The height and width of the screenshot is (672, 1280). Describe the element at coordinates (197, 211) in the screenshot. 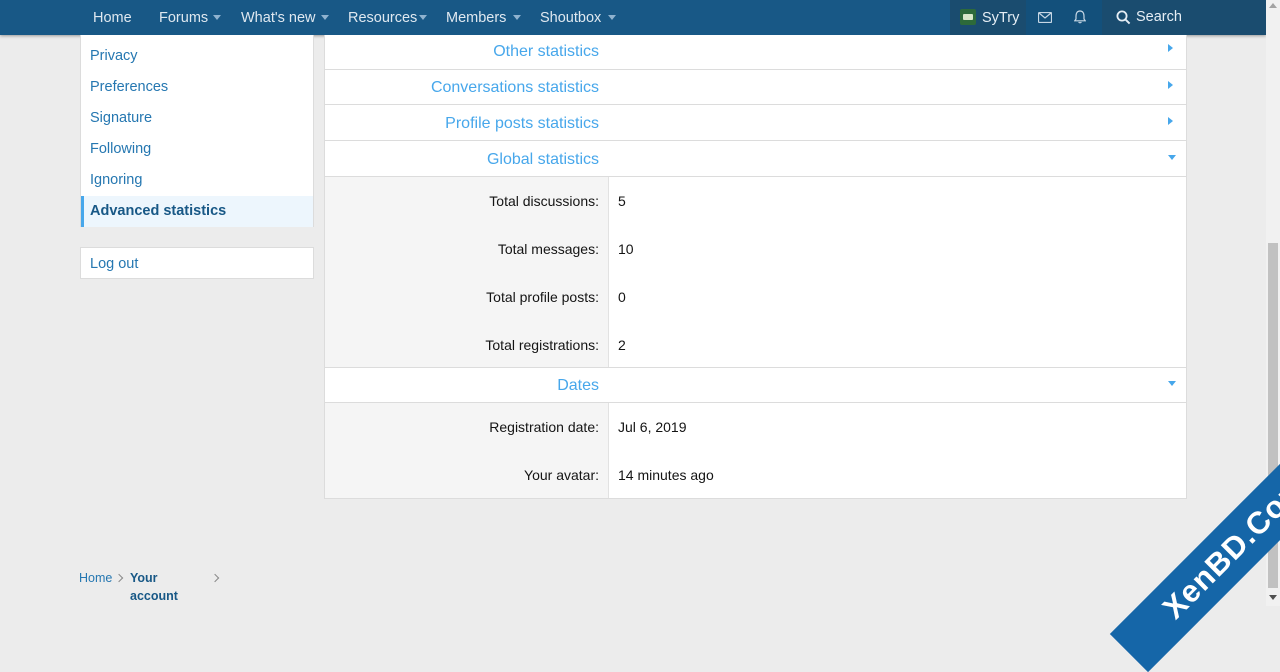

I see `sidebar-item-advanced-statistics: Advanced statistics` at that location.